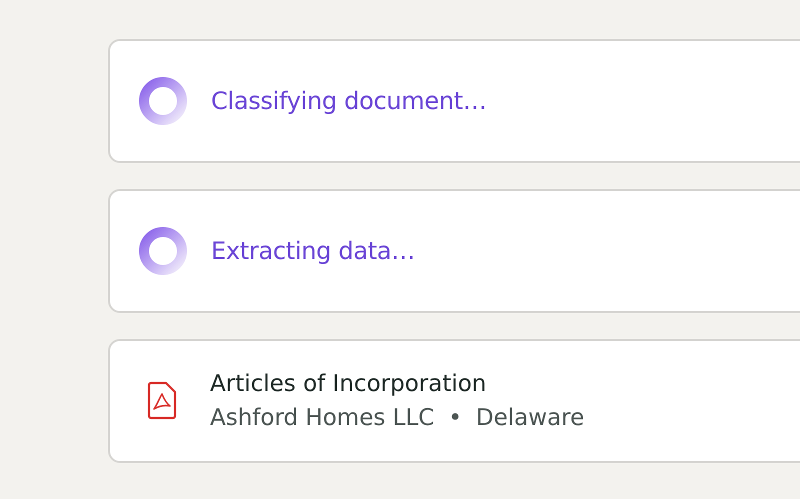 The height and width of the screenshot is (499, 800). I want to click on document-title: Articles of Incorporation, so click(349, 384).